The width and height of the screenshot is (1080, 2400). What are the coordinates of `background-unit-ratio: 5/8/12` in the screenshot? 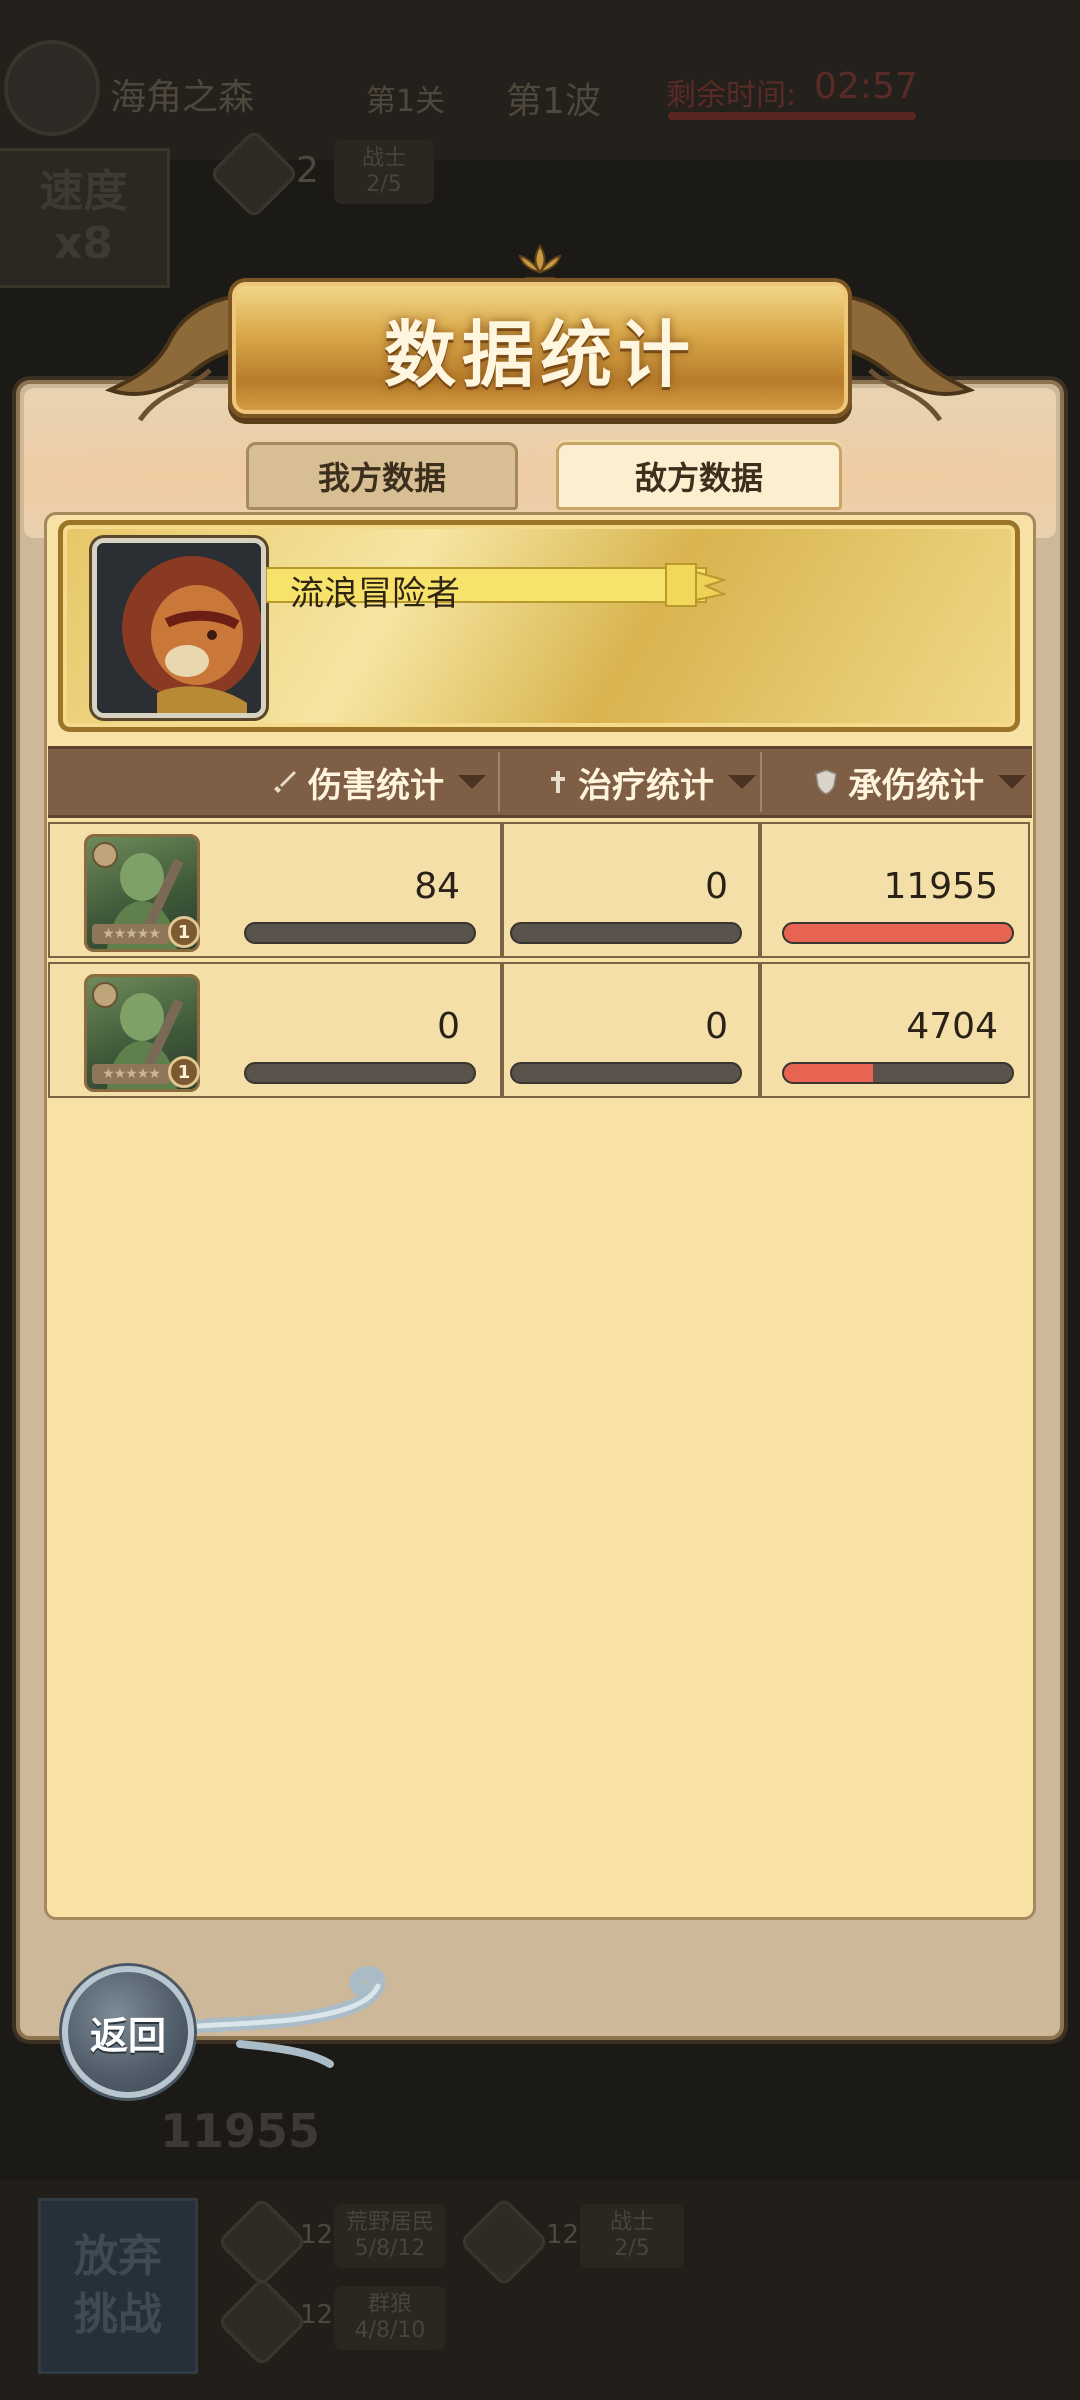 It's located at (390, 2248).